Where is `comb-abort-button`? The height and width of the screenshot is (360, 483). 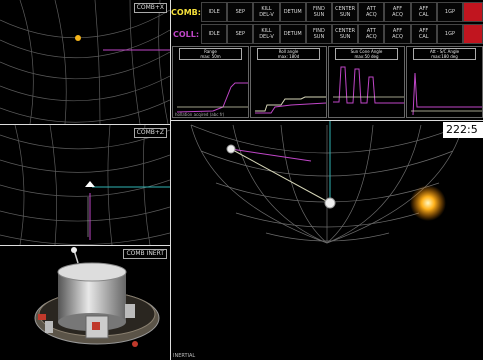
comb-abort-button is located at coordinates (473, 12).